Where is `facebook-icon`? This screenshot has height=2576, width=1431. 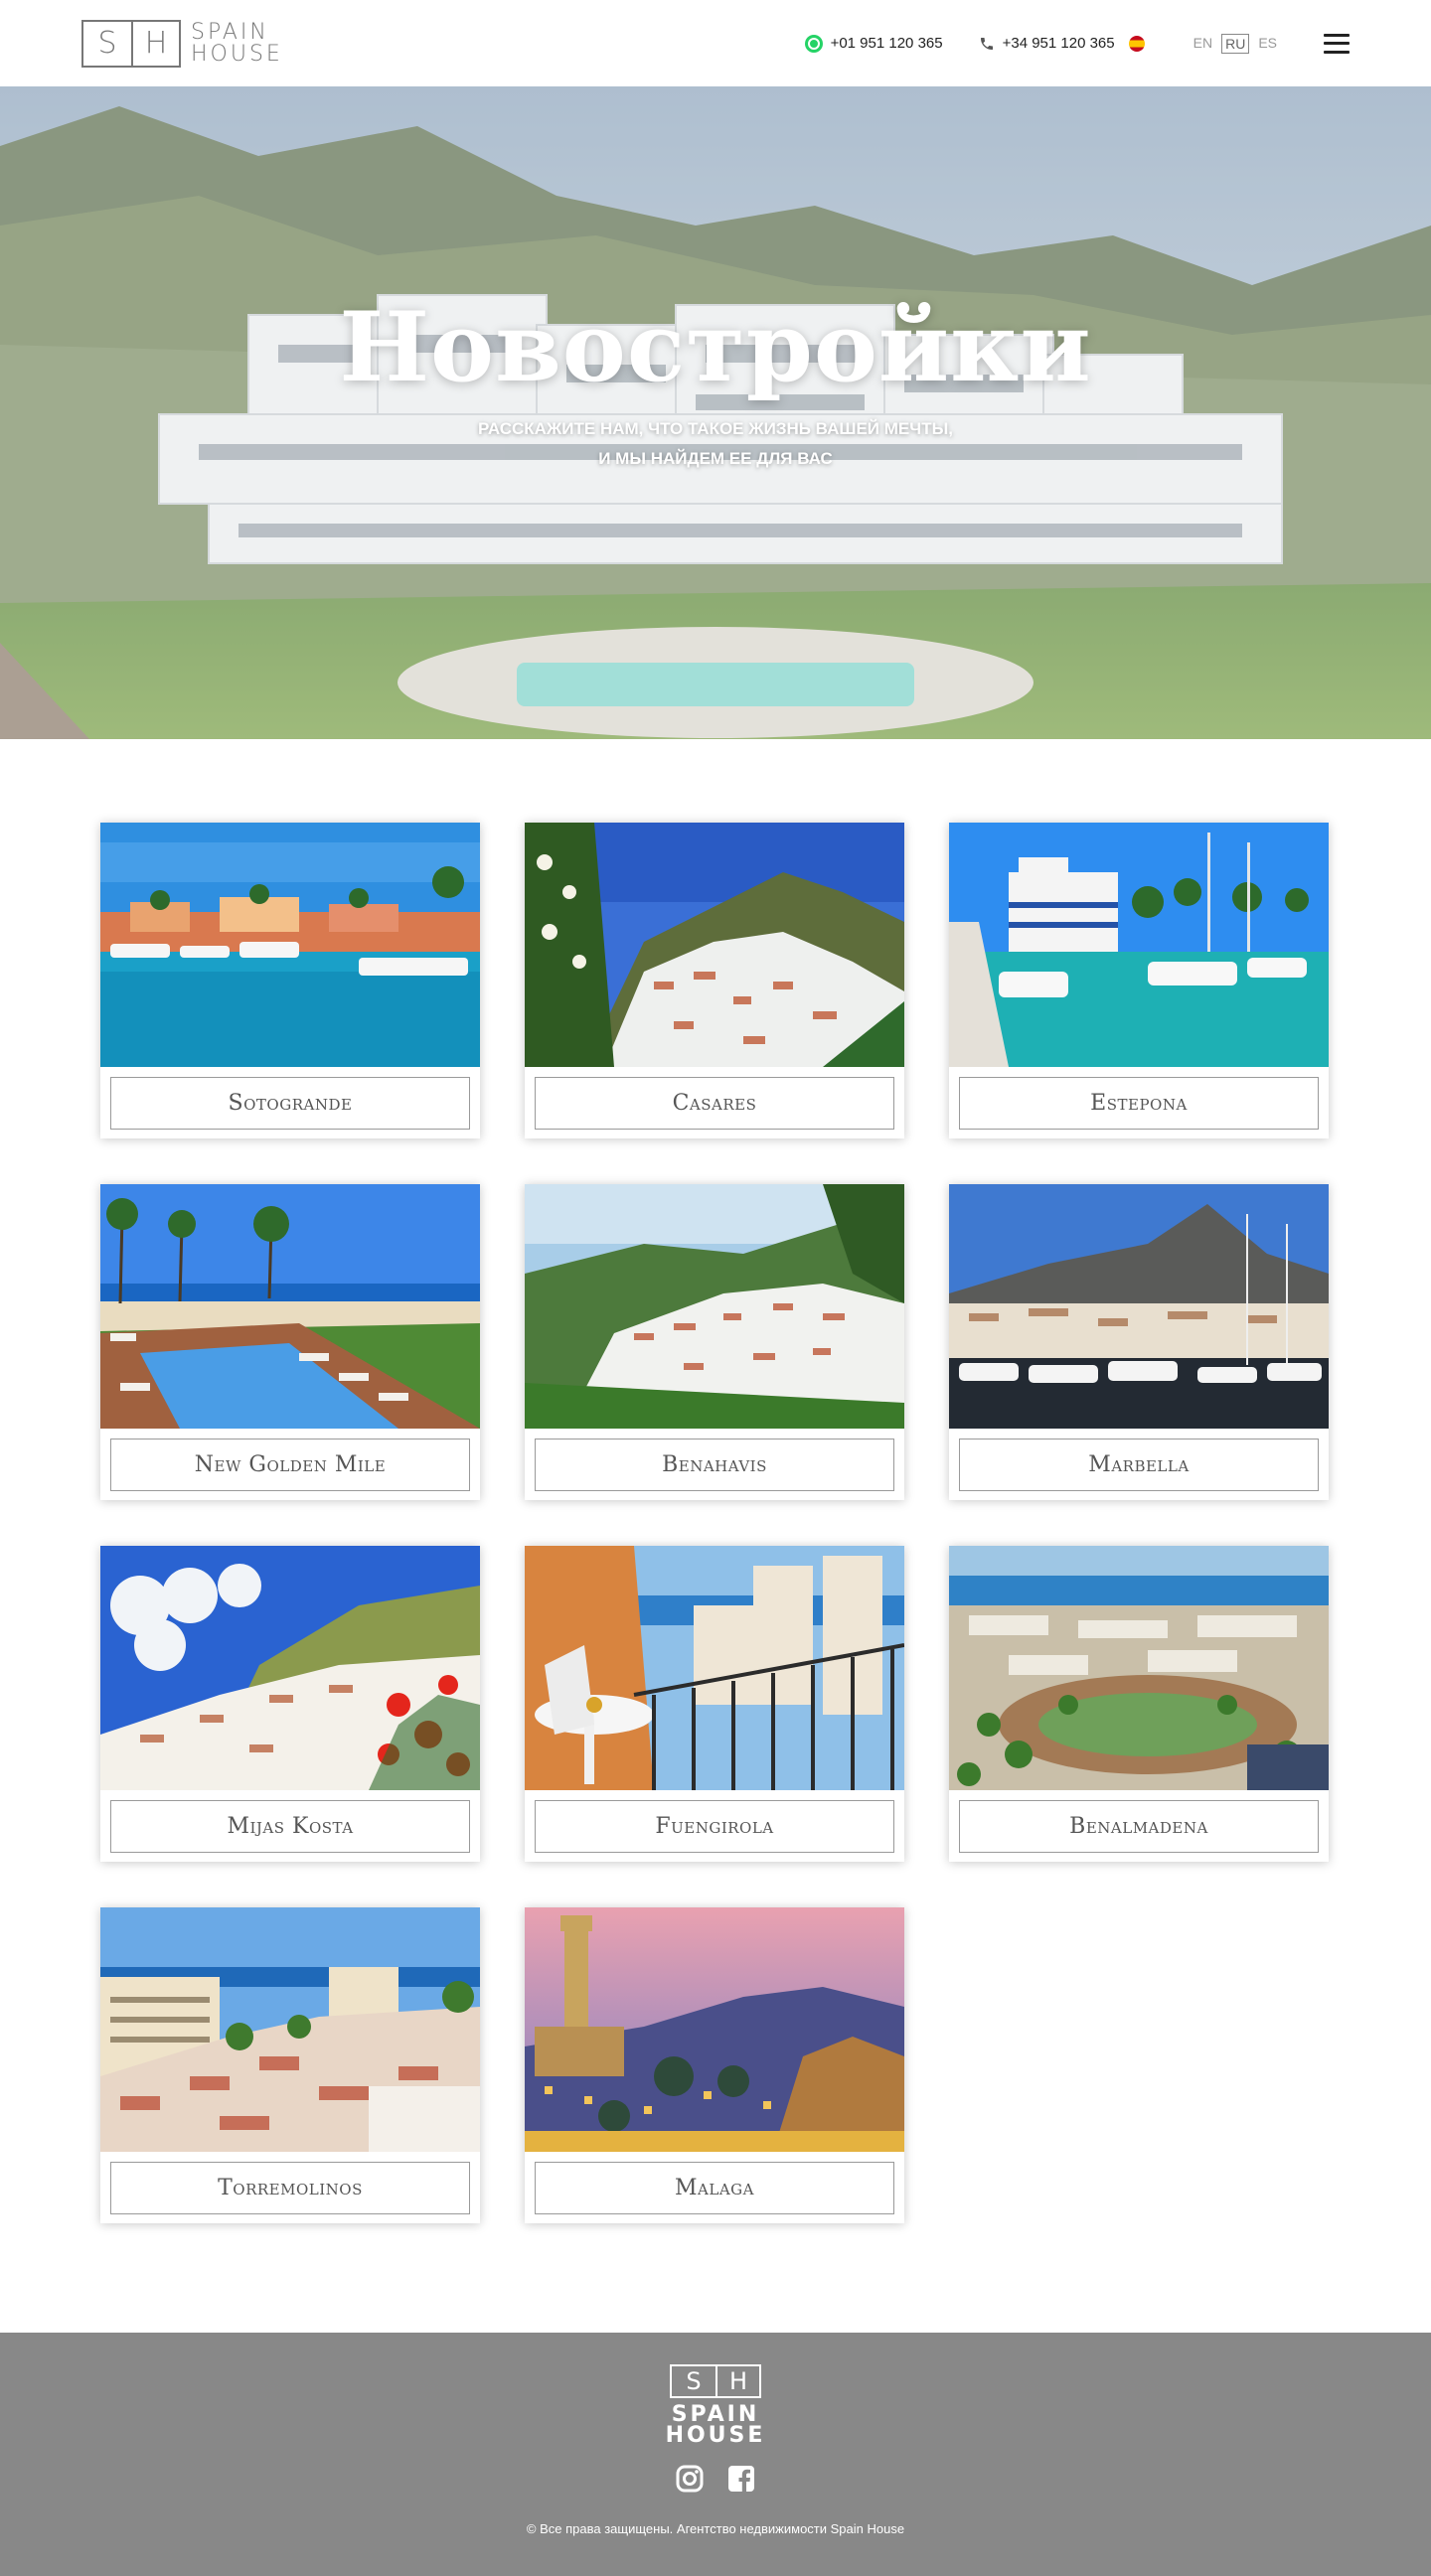 facebook-icon is located at coordinates (741, 2479).